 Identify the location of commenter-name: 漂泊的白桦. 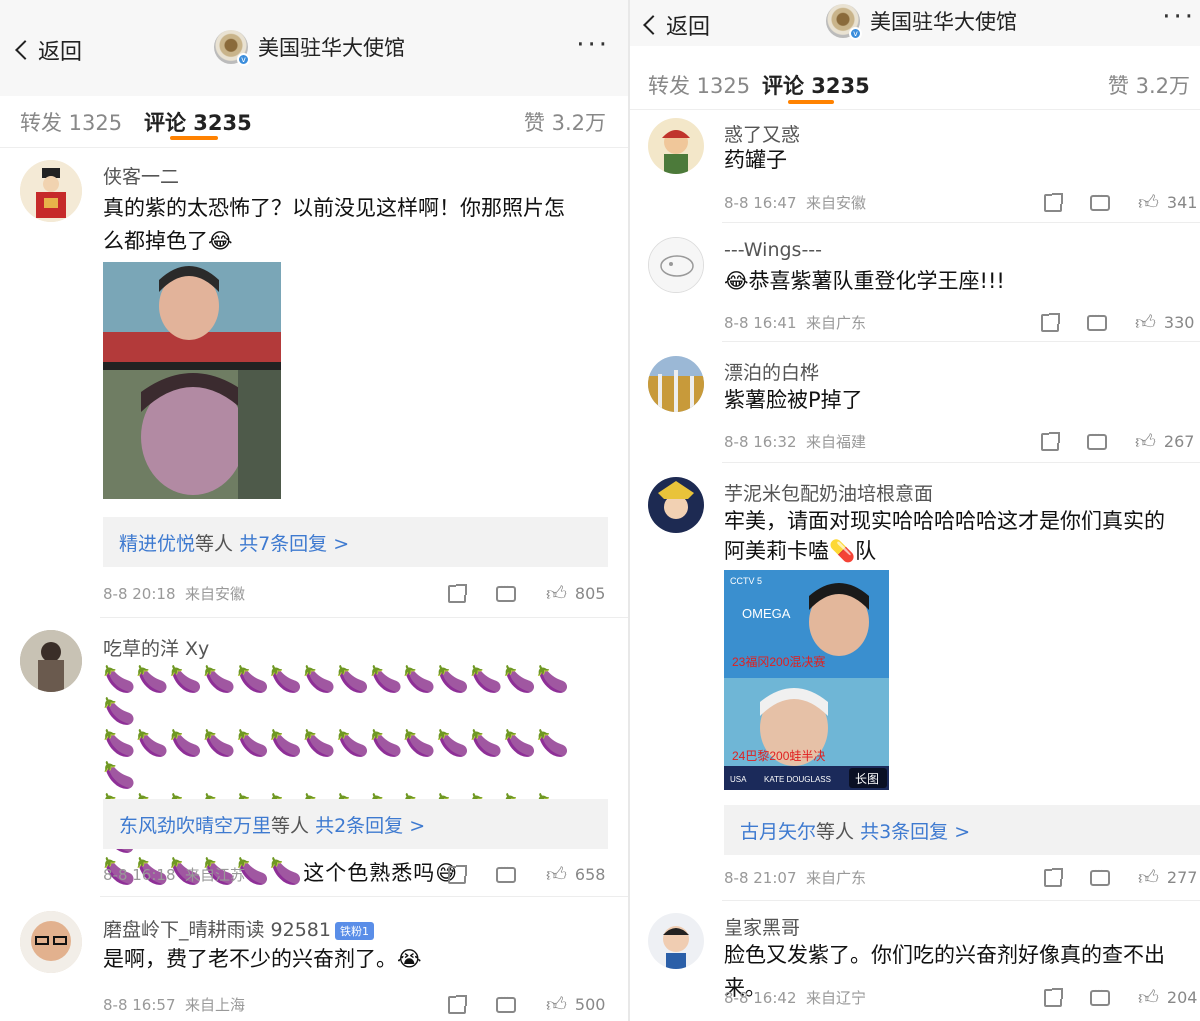
(771, 371).